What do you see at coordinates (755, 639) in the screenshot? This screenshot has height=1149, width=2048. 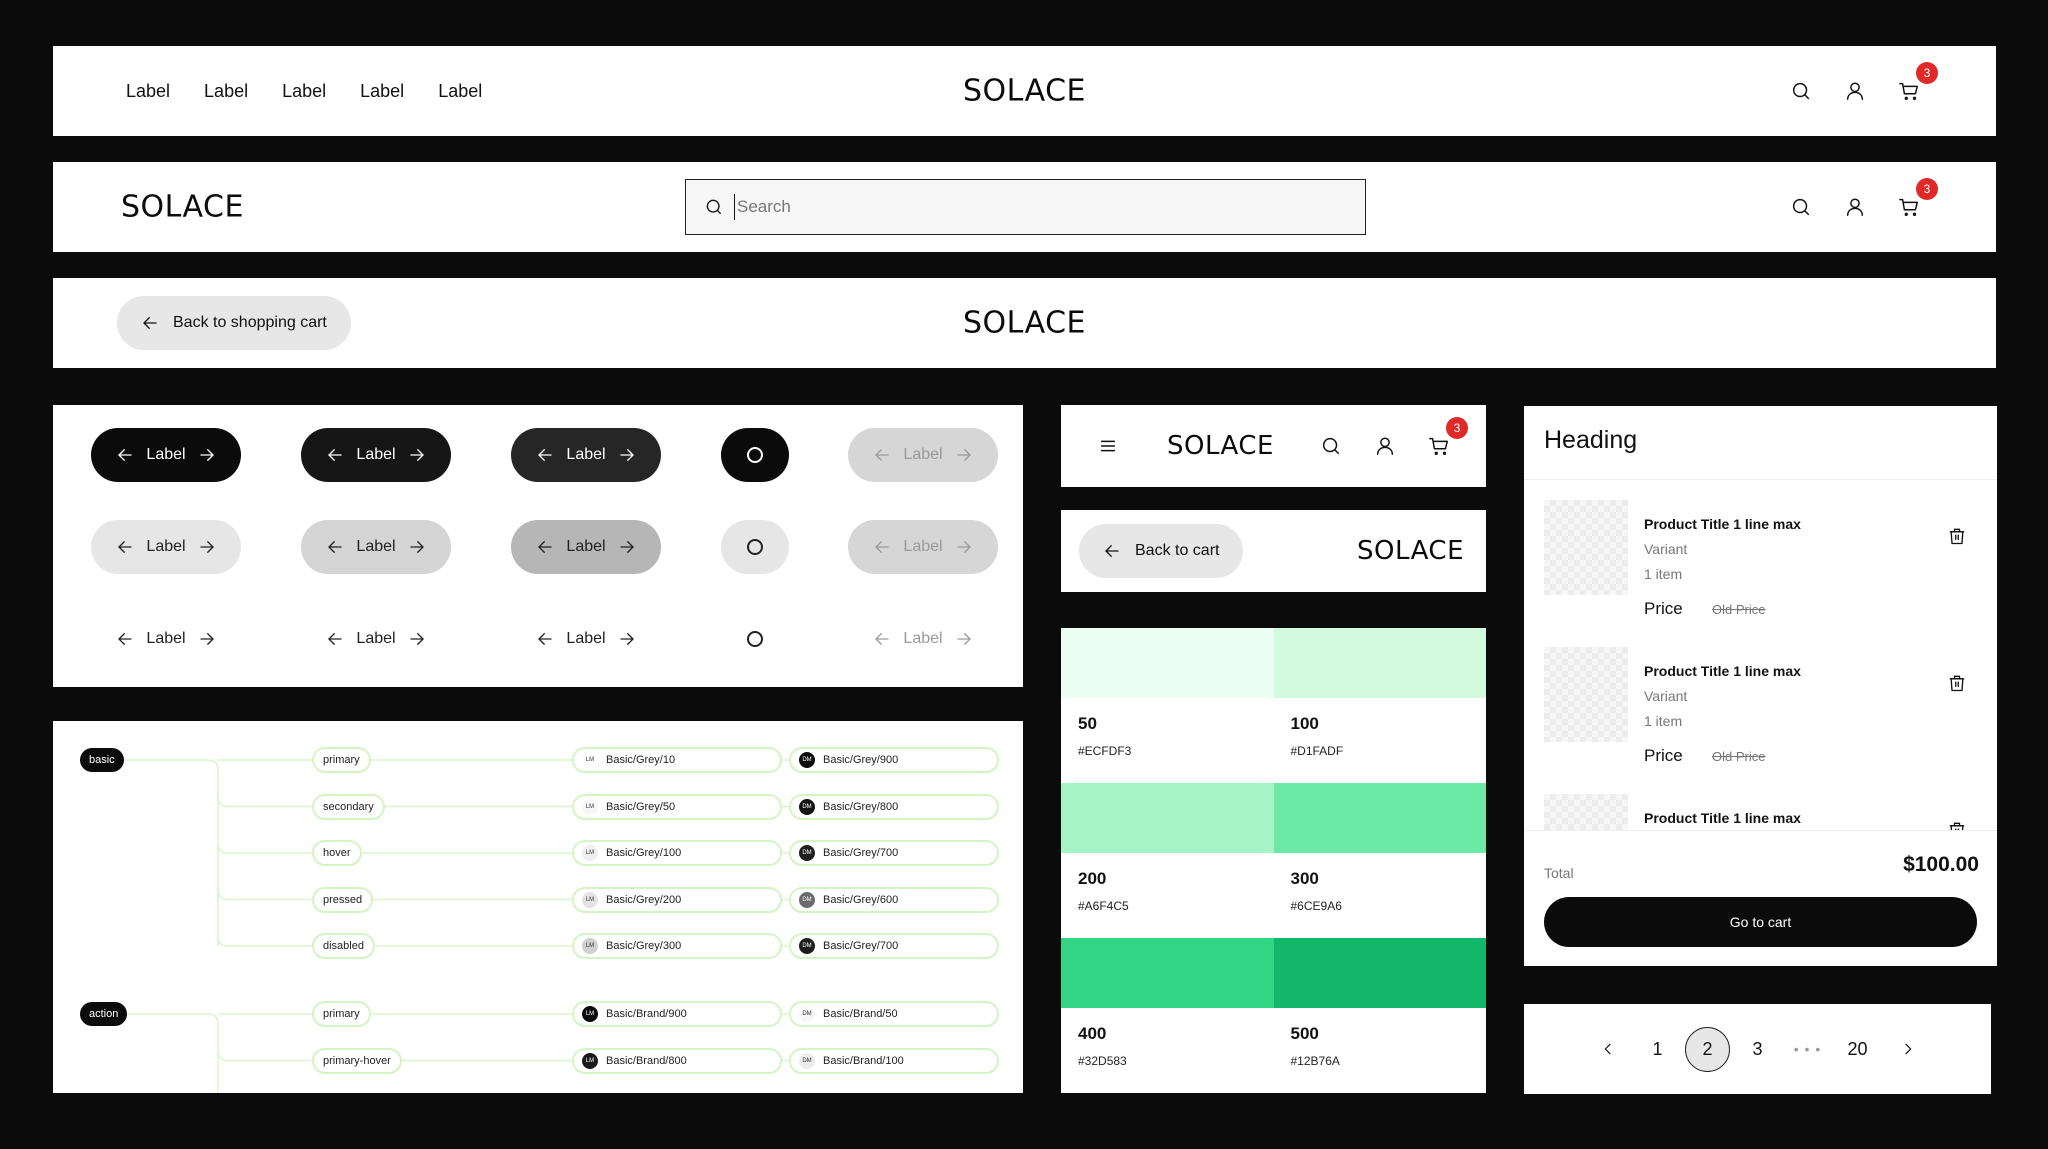 I see `button-icon-ghost` at bounding box center [755, 639].